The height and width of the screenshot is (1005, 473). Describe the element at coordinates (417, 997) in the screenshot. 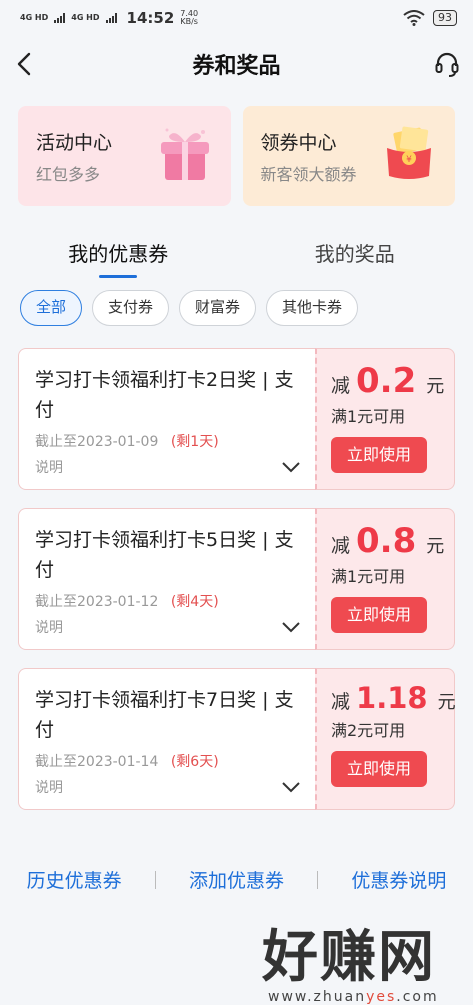

I see `watermark-url-suffix: .com` at that location.